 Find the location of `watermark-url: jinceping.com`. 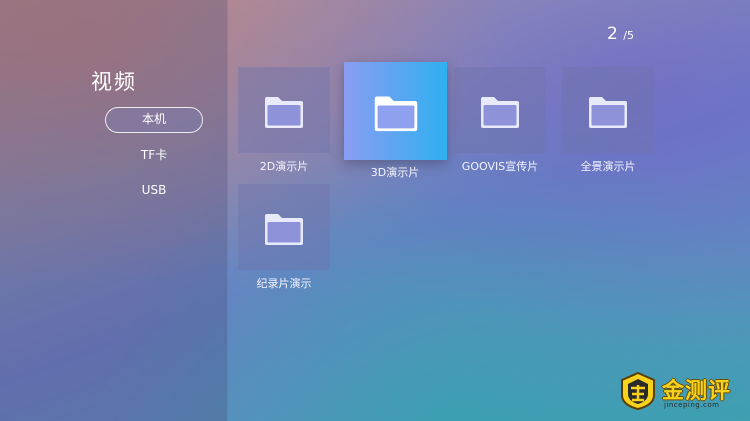

watermark-url: jinceping.com is located at coordinates (692, 405).